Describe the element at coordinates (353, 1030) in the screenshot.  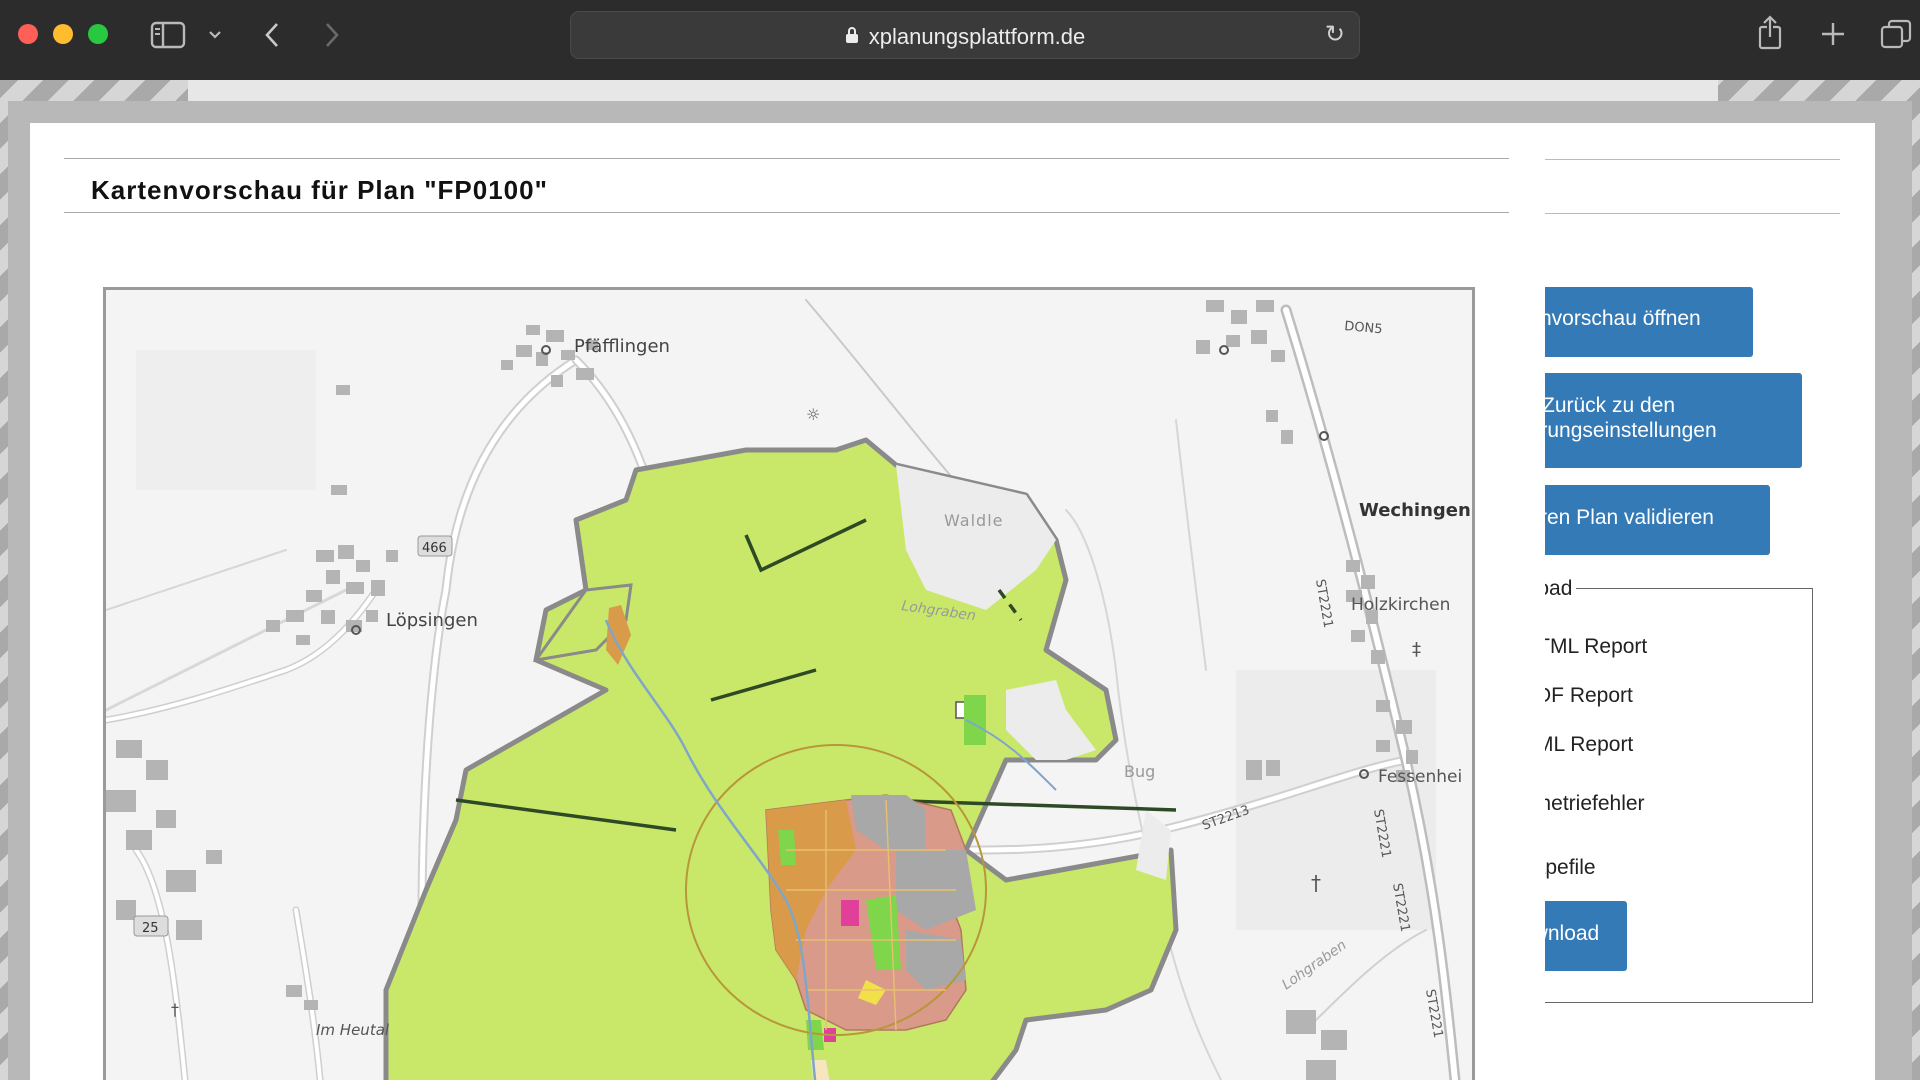
I see `map-label-im-heutal: Im Heutal` at that location.